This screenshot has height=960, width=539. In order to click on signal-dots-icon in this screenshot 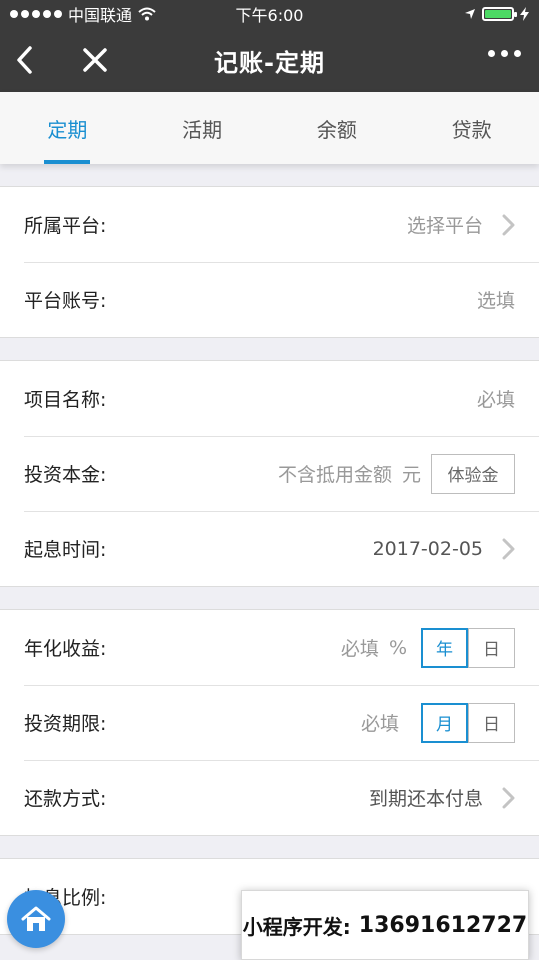, I will do `click(36, 14)`.